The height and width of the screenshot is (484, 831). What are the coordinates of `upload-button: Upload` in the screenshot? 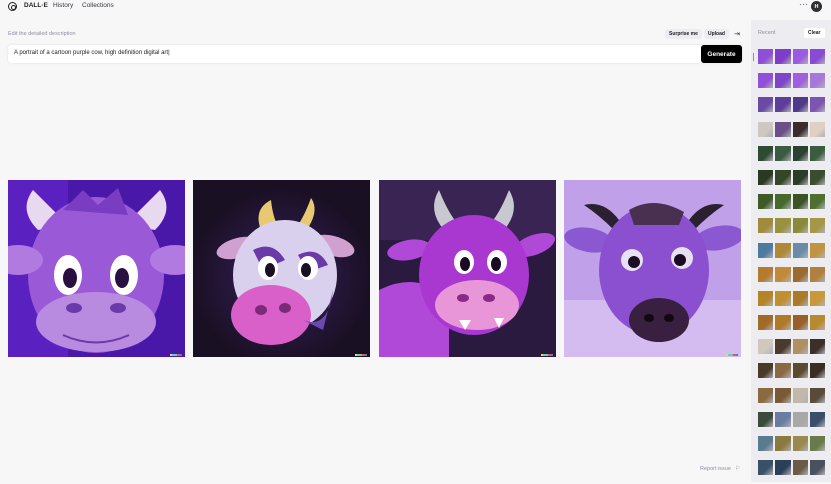 It's located at (716, 34).